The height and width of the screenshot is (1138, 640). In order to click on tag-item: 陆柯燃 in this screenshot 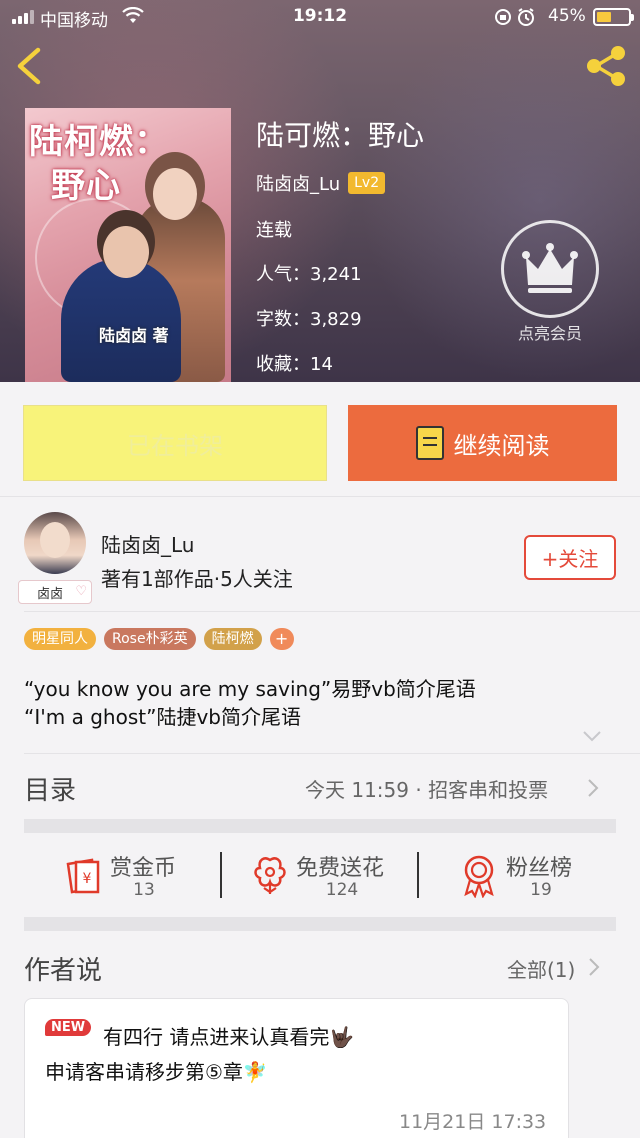, I will do `click(232, 639)`.